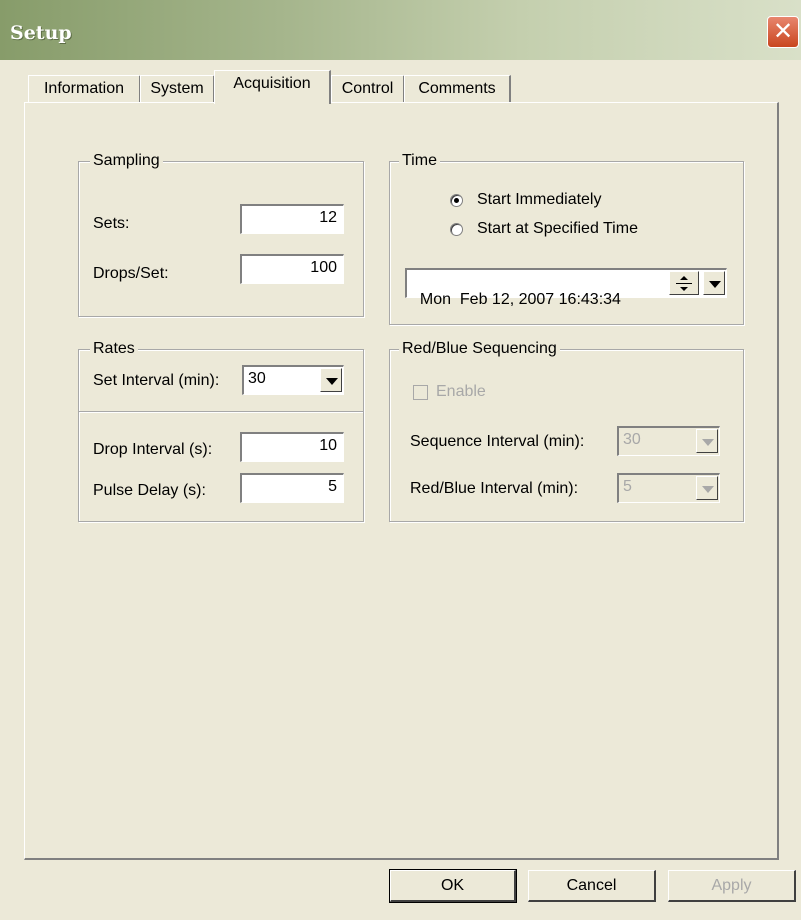 This screenshot has height=920, width=801. Describe the element at coordinates (420, 392) in the screenshot. I see `enable-checkbox` at that location.